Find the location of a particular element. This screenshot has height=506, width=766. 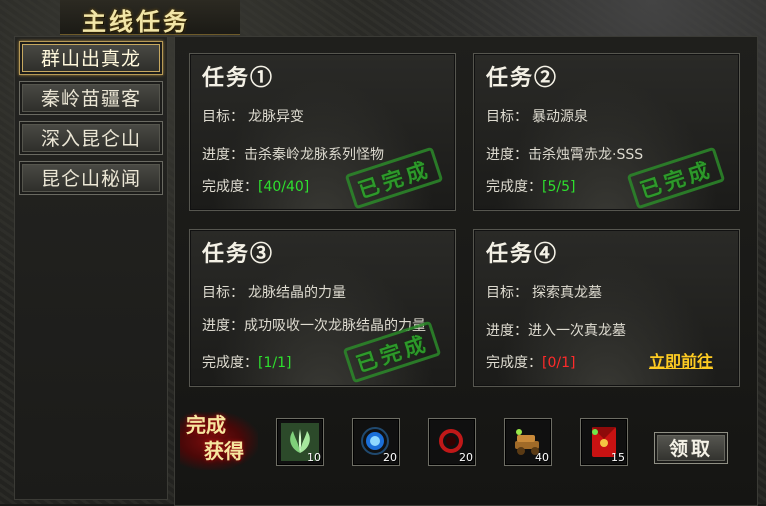

progress-value: 击杀秦岭龙脉系列怪物 is located at coordinates (314, 155).